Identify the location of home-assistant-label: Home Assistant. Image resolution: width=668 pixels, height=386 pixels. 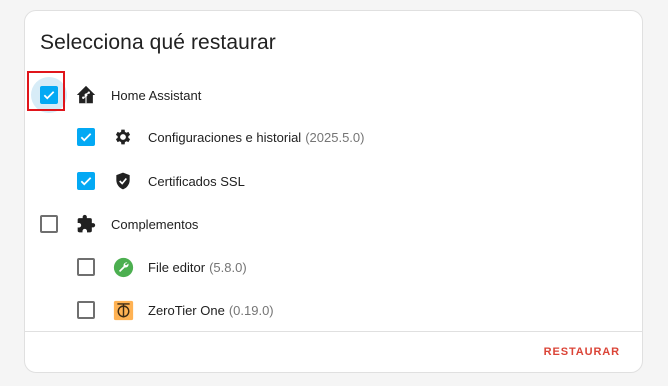
(156, 95).